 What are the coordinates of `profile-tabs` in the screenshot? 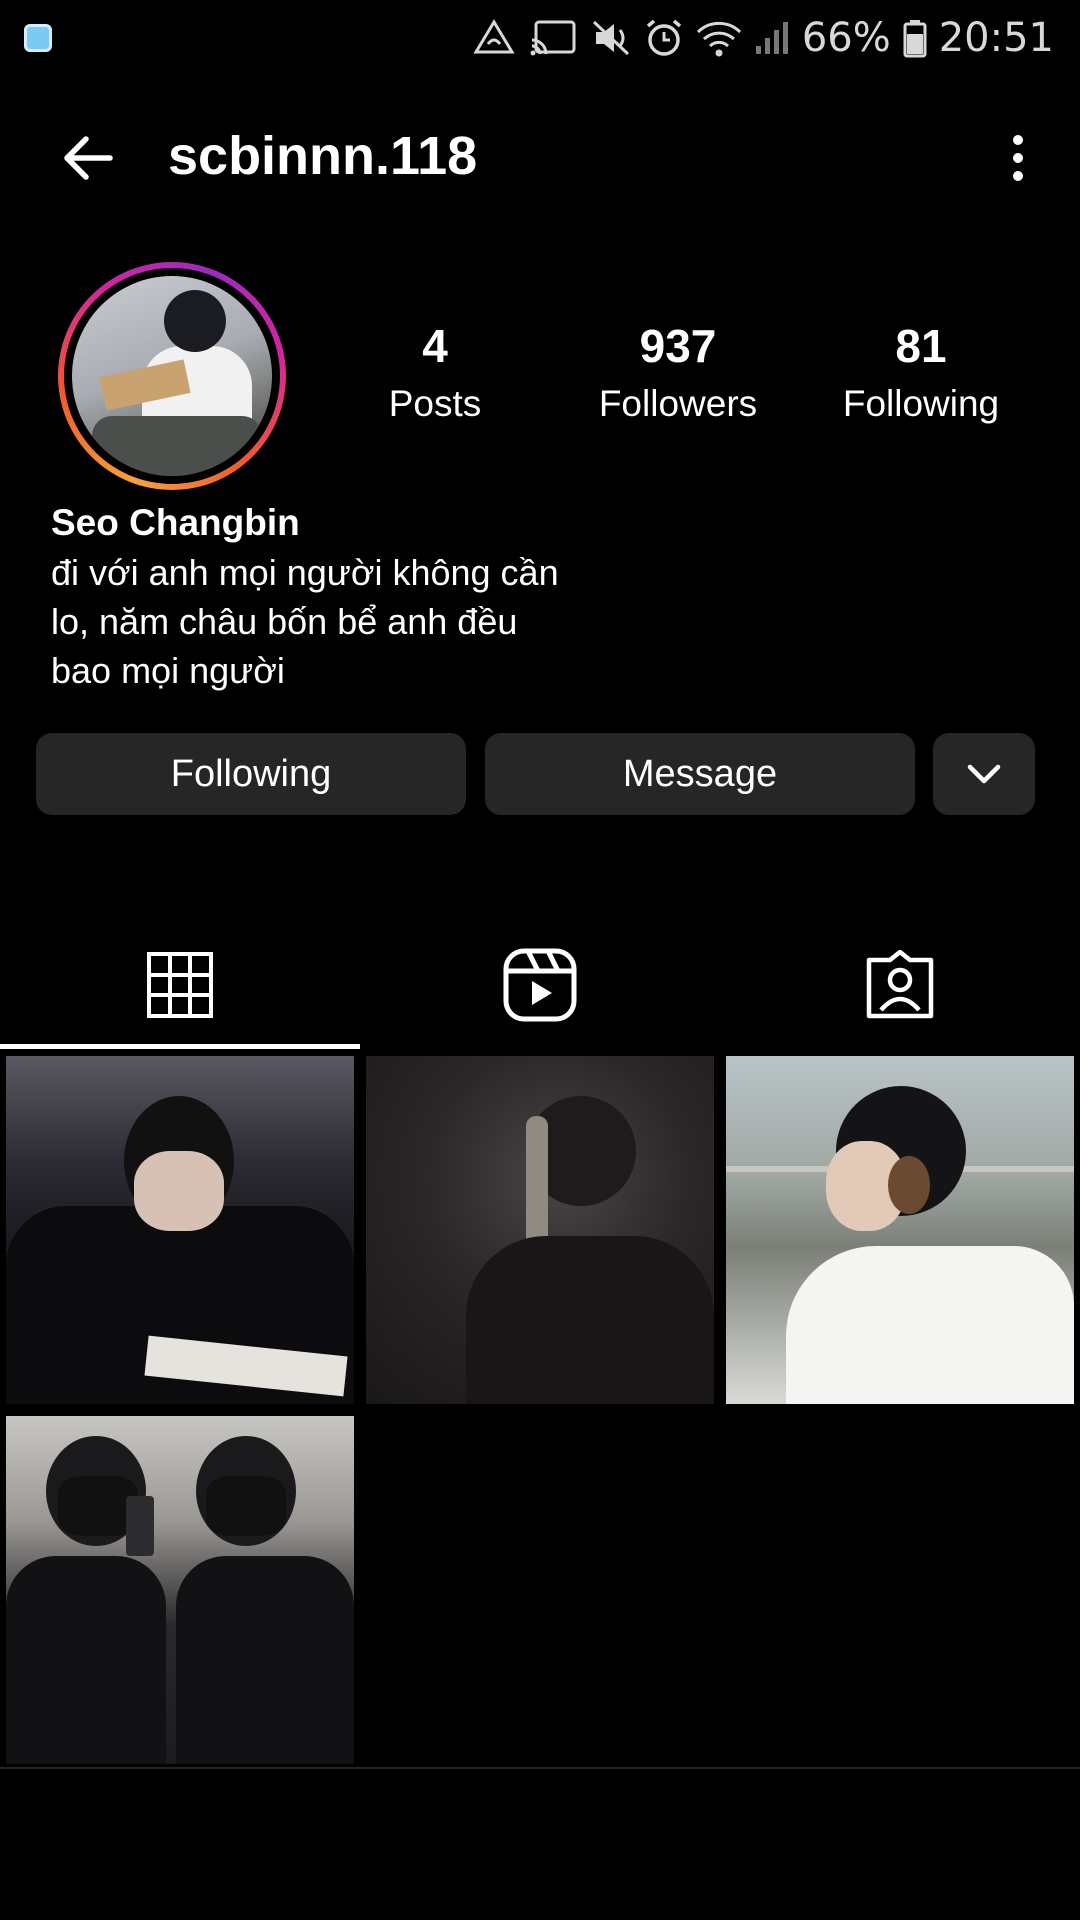 It's located at (540, 985).